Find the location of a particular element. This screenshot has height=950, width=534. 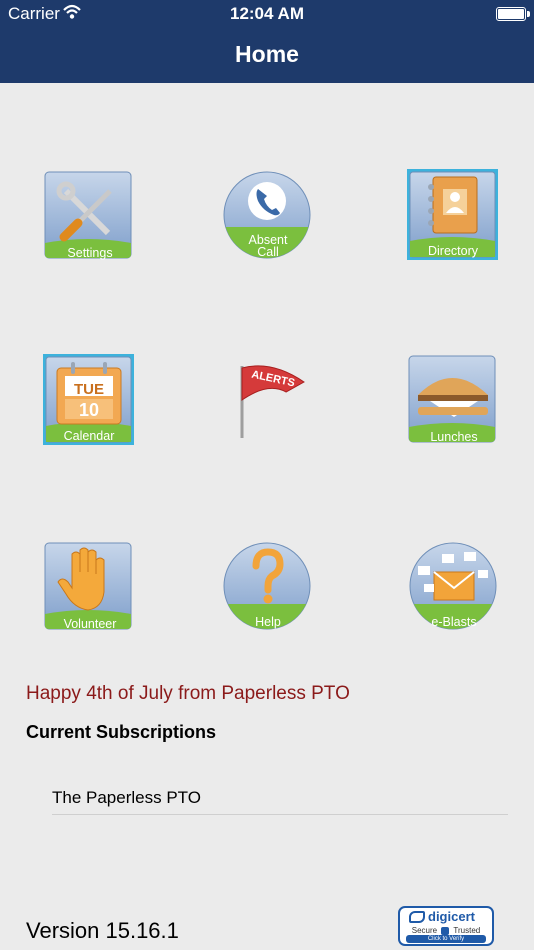

page-title: Home is located at coordinates (267, 54).